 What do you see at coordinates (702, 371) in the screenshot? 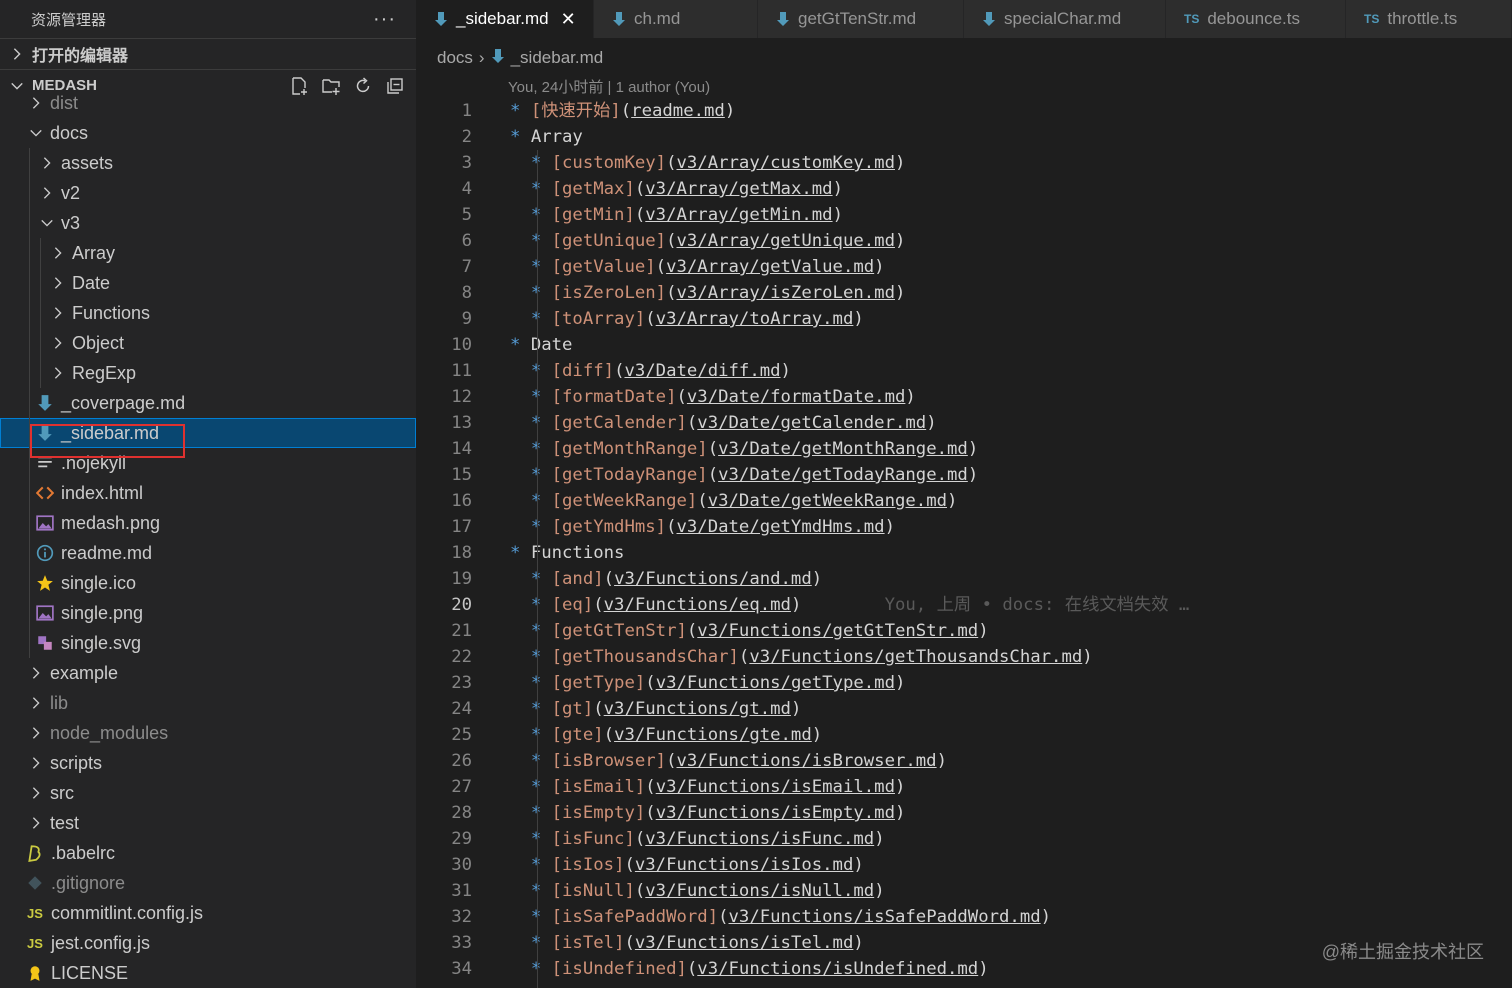
I see `link-url: v3/Date/diff.md` at bounding box center [702, 371].